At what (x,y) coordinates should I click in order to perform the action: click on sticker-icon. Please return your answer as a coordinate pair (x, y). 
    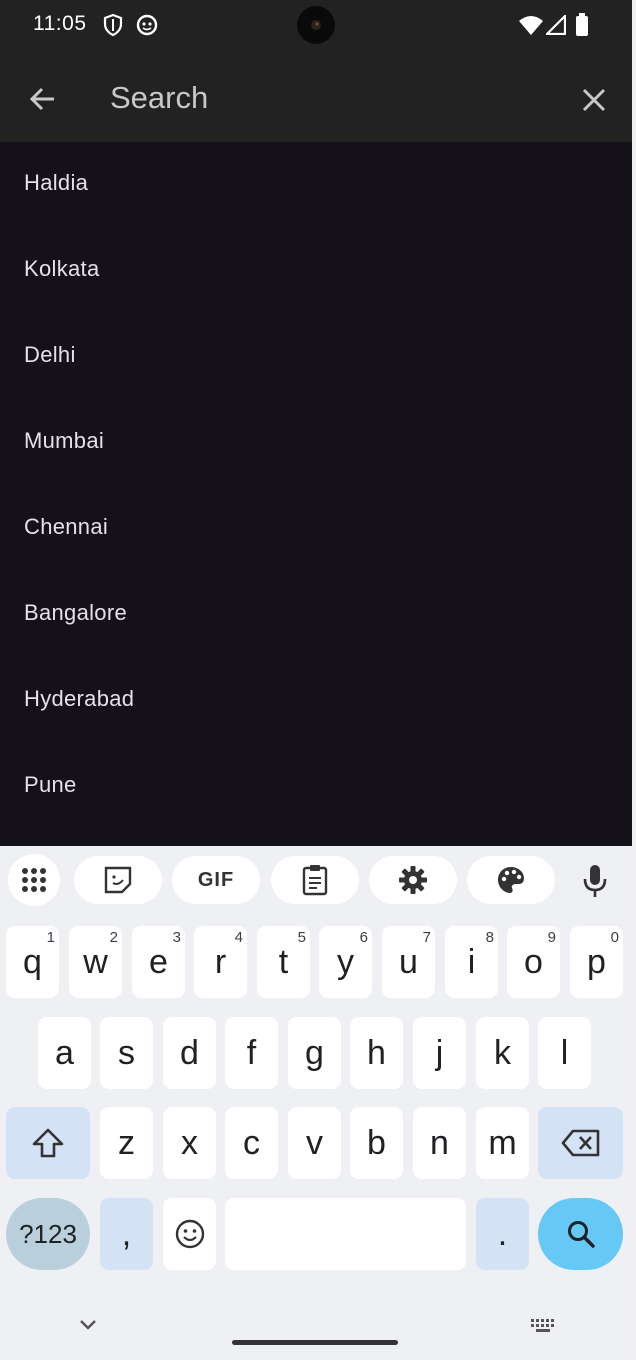
    Looking at the image, I should click on (118, 880).